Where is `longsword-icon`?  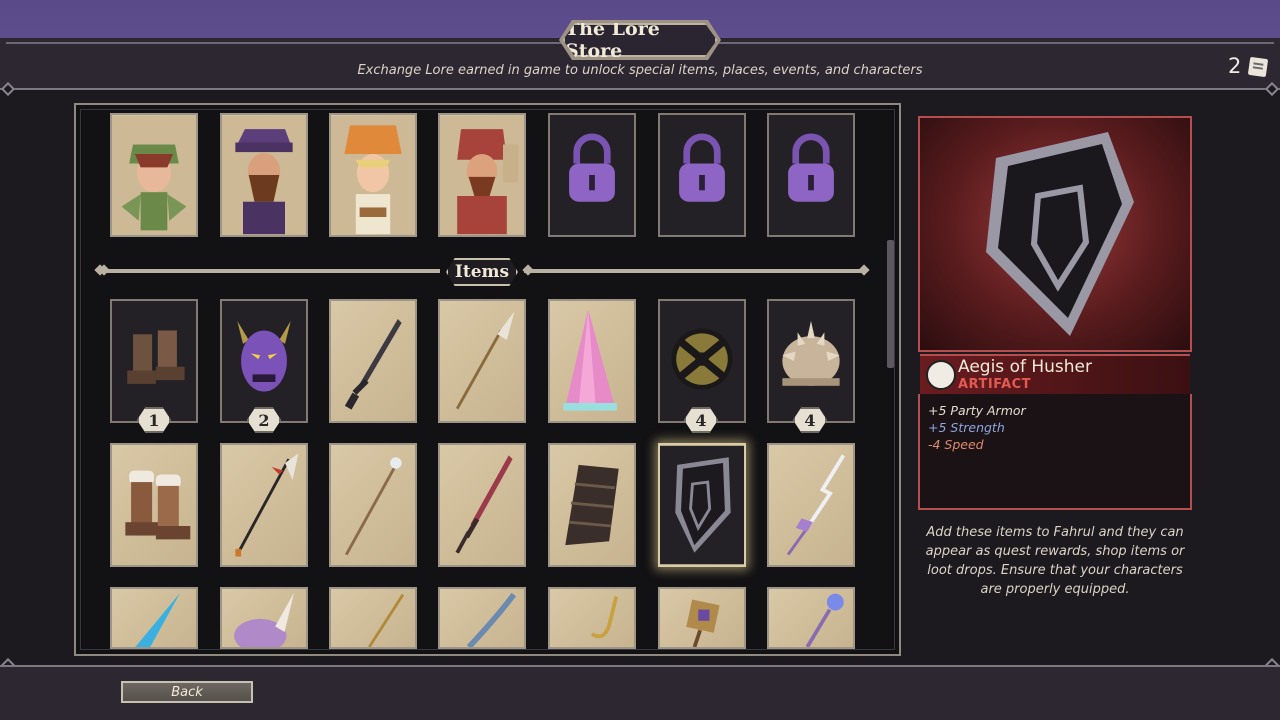
longsword-icon is located at coordinates (484, 504).